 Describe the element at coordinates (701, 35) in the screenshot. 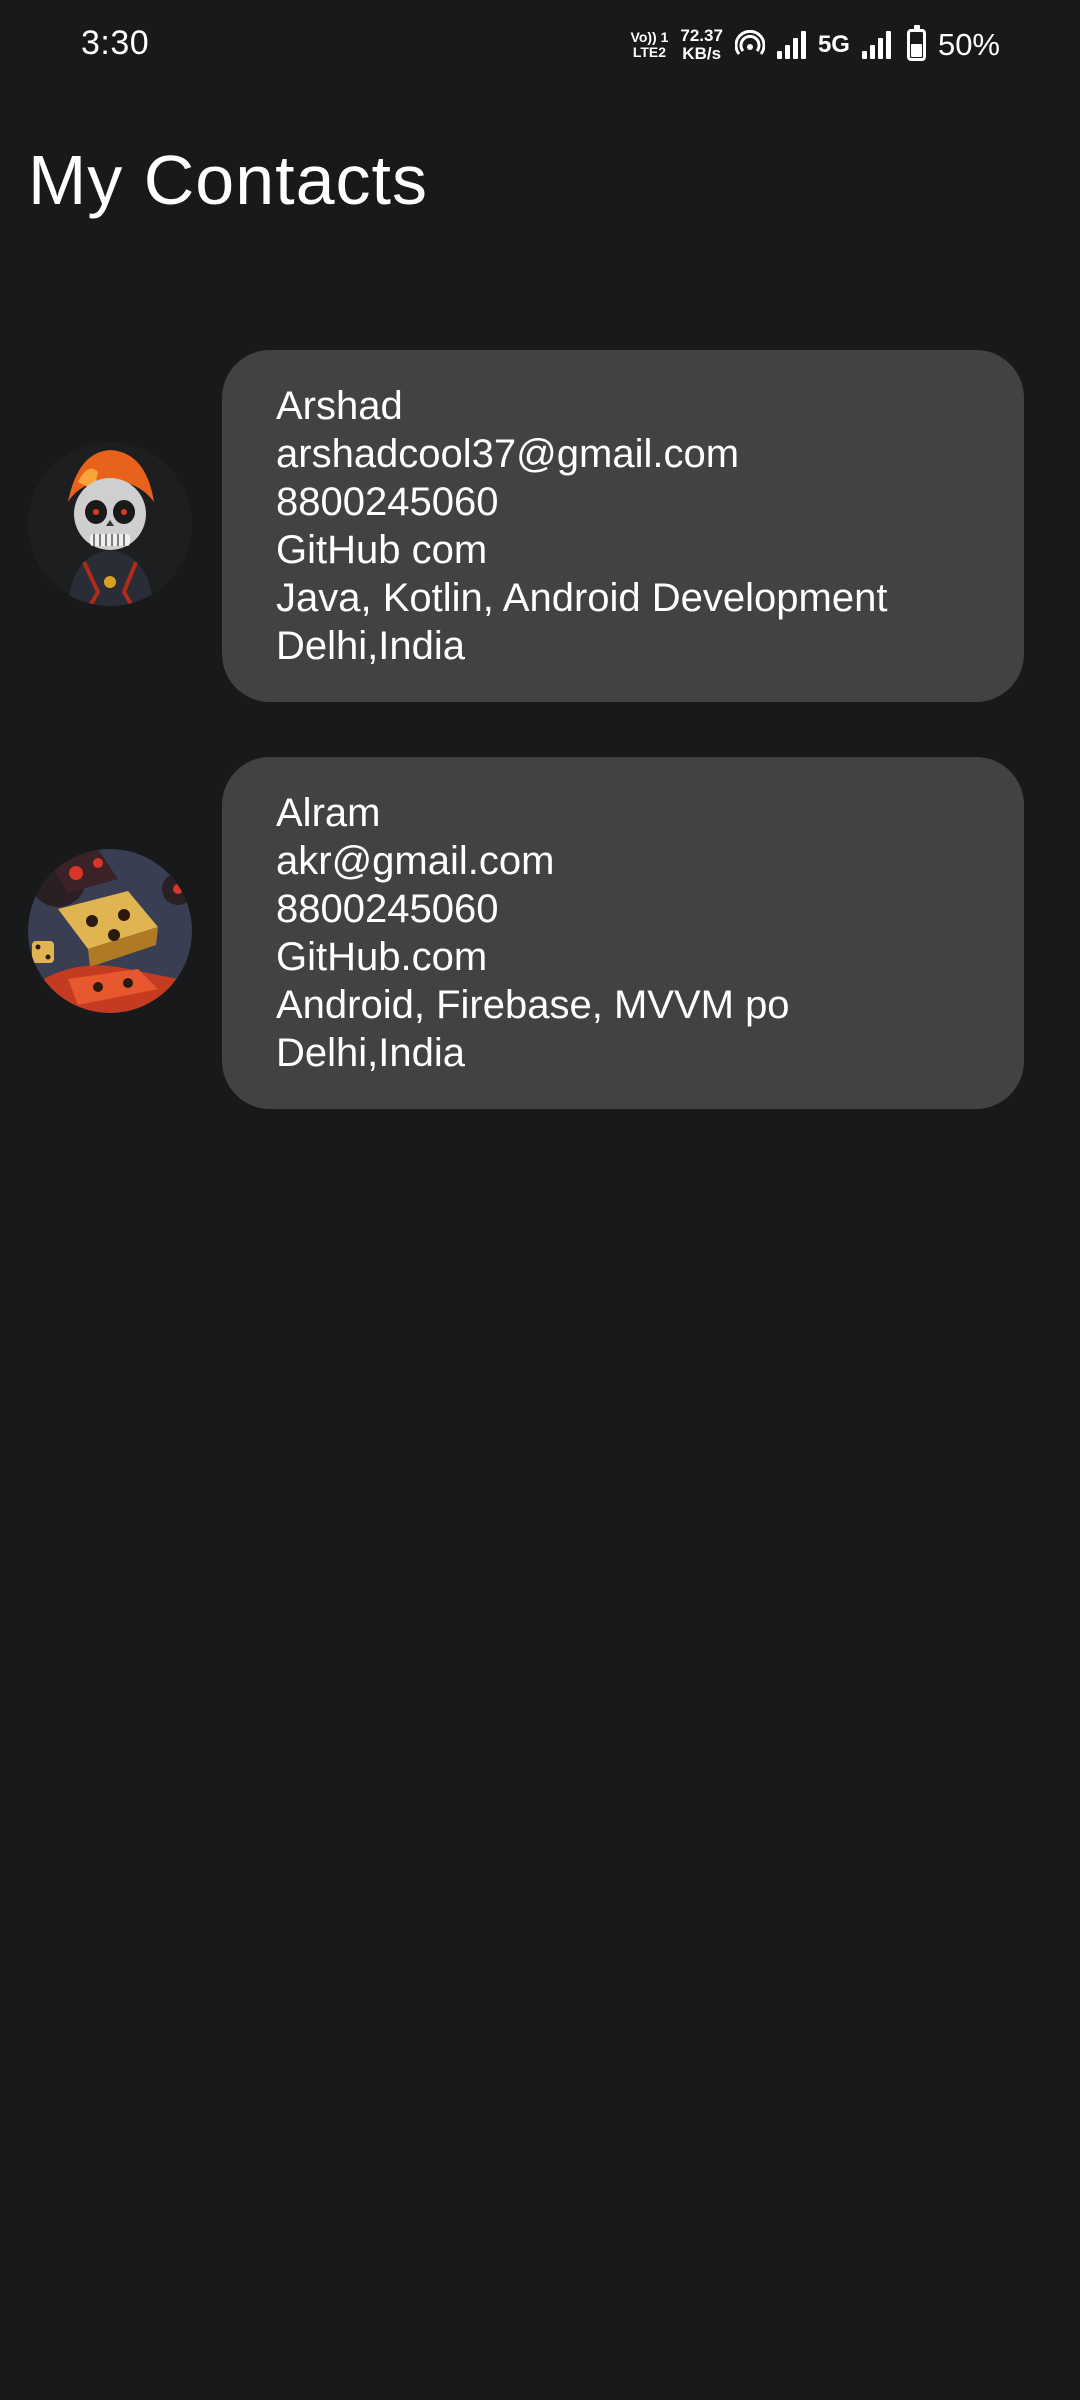

I see `speed-value: 72.37` at that location.